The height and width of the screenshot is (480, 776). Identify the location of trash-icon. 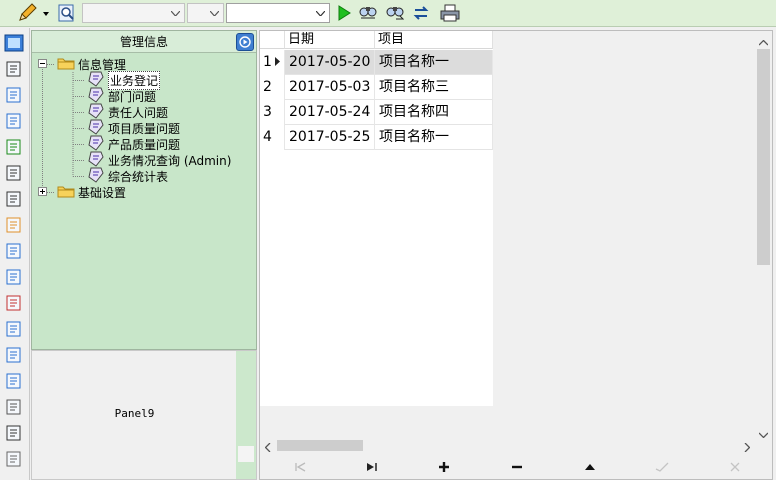
(14, 459).